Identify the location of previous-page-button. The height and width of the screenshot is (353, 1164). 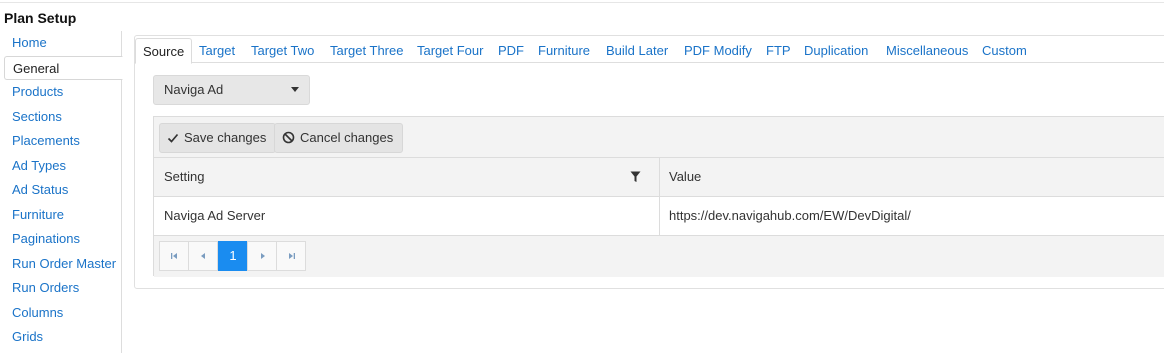
(203, 256).